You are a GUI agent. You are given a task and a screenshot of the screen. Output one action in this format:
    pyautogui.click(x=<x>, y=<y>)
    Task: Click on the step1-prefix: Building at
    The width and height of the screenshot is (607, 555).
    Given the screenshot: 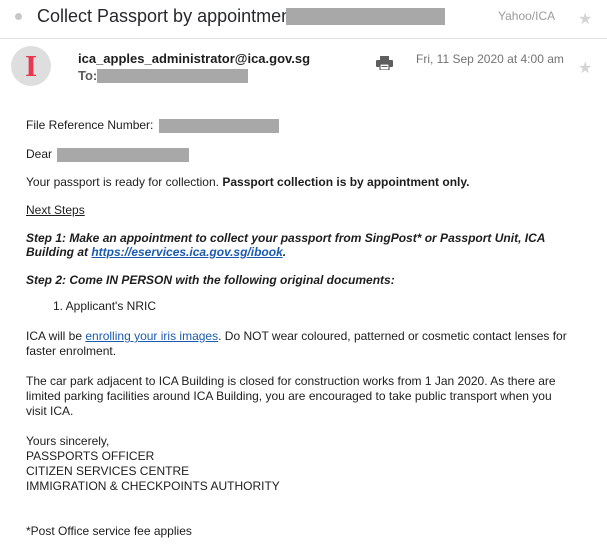 What is the action you would take?
    pyautogui.click(x=57, y=252)
    